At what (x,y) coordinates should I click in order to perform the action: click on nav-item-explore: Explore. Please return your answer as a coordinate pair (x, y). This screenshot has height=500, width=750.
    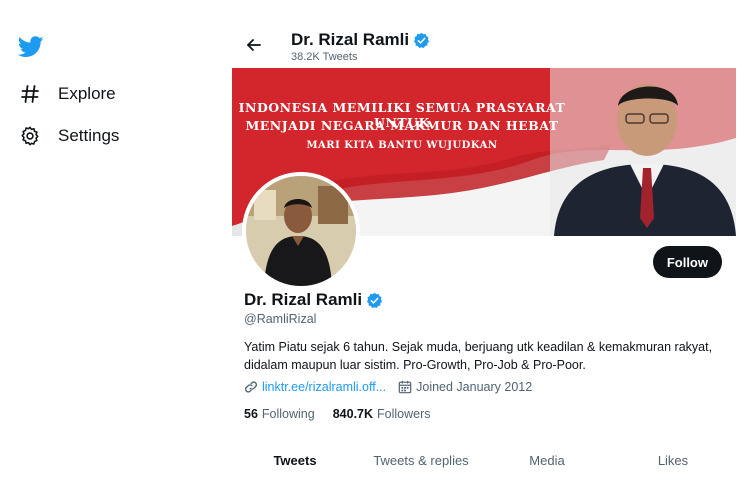
    Looking at the image, I should click on (67, 94).